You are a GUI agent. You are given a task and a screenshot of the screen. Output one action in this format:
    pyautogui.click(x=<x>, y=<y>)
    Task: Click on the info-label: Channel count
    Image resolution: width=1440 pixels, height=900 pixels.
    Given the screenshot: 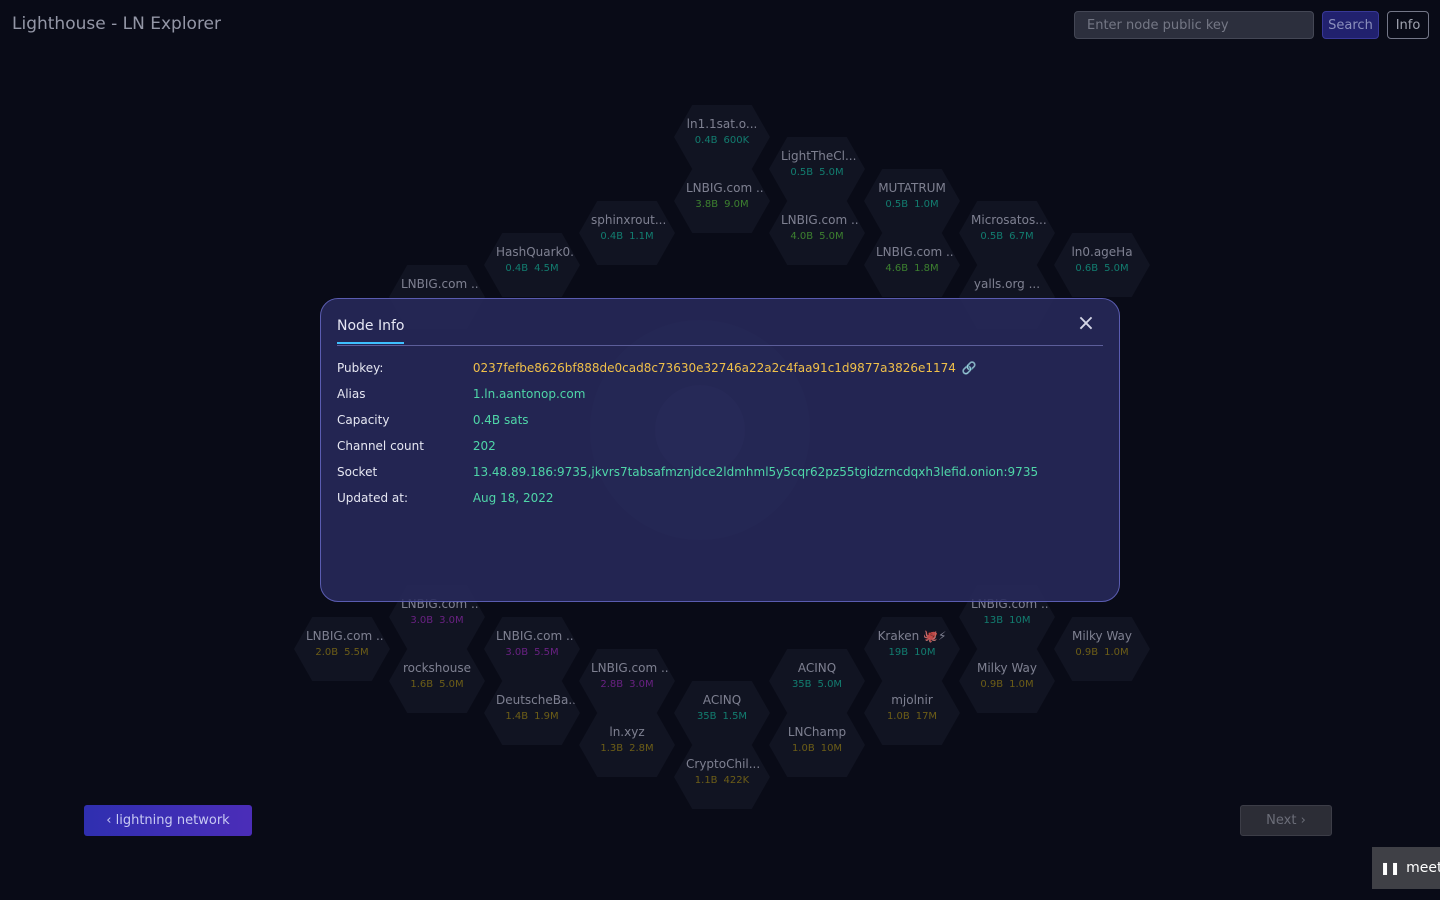 What is the action you would take?
    pyautogui.click(x=380, y=446)
    